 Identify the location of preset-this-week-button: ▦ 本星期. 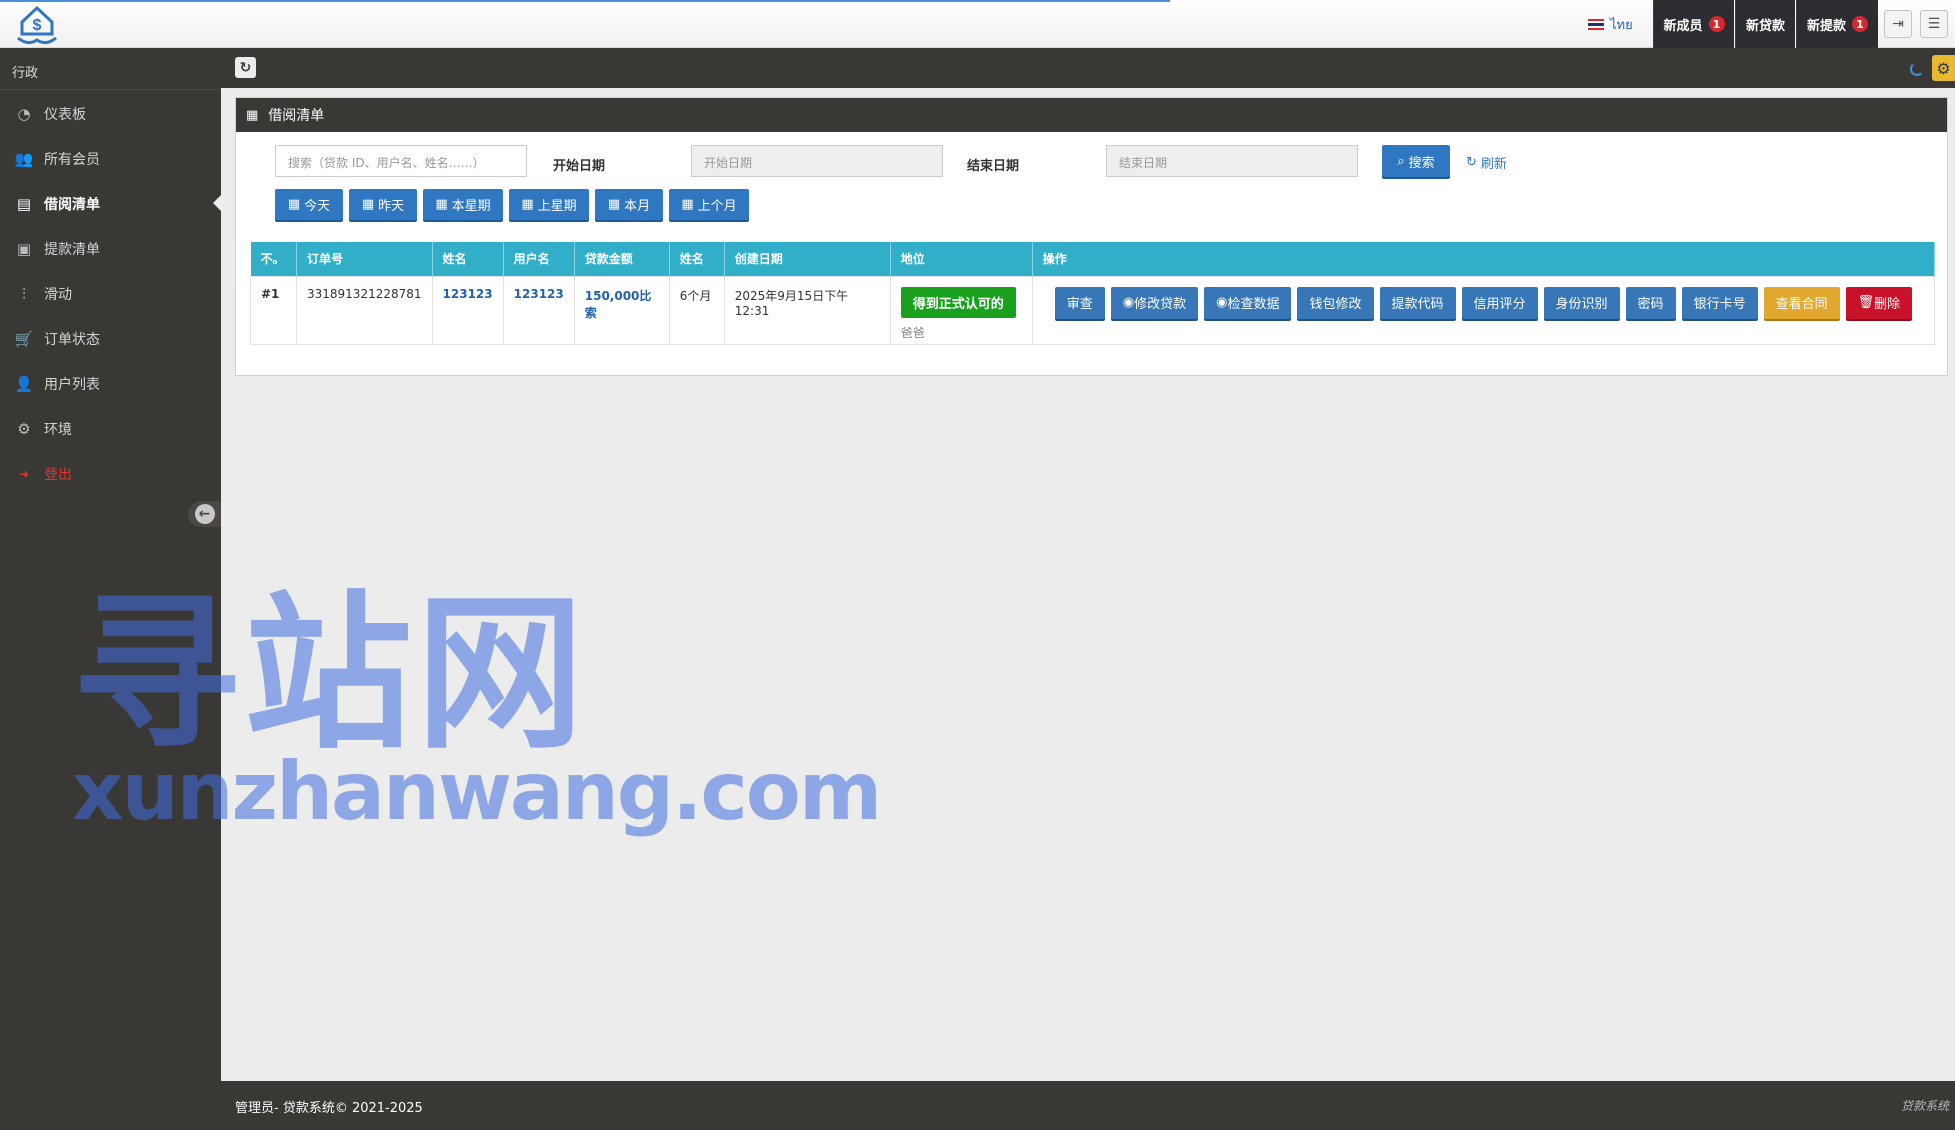
(463, 204).